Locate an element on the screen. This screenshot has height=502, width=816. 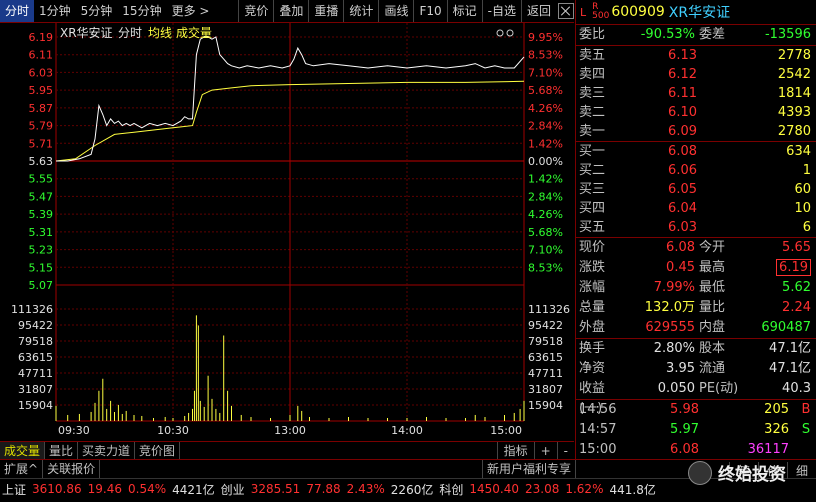
mark-button: 标记 is located at coordinates (464, 11).